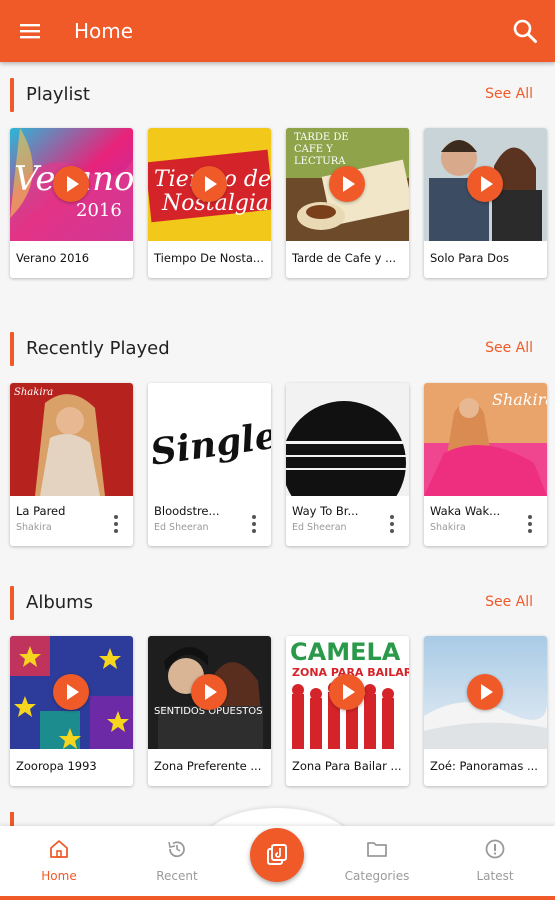  Describe the element at coordinates (177, 876) in the screenshot. I see `nav-recent-label: Recent` at that location.